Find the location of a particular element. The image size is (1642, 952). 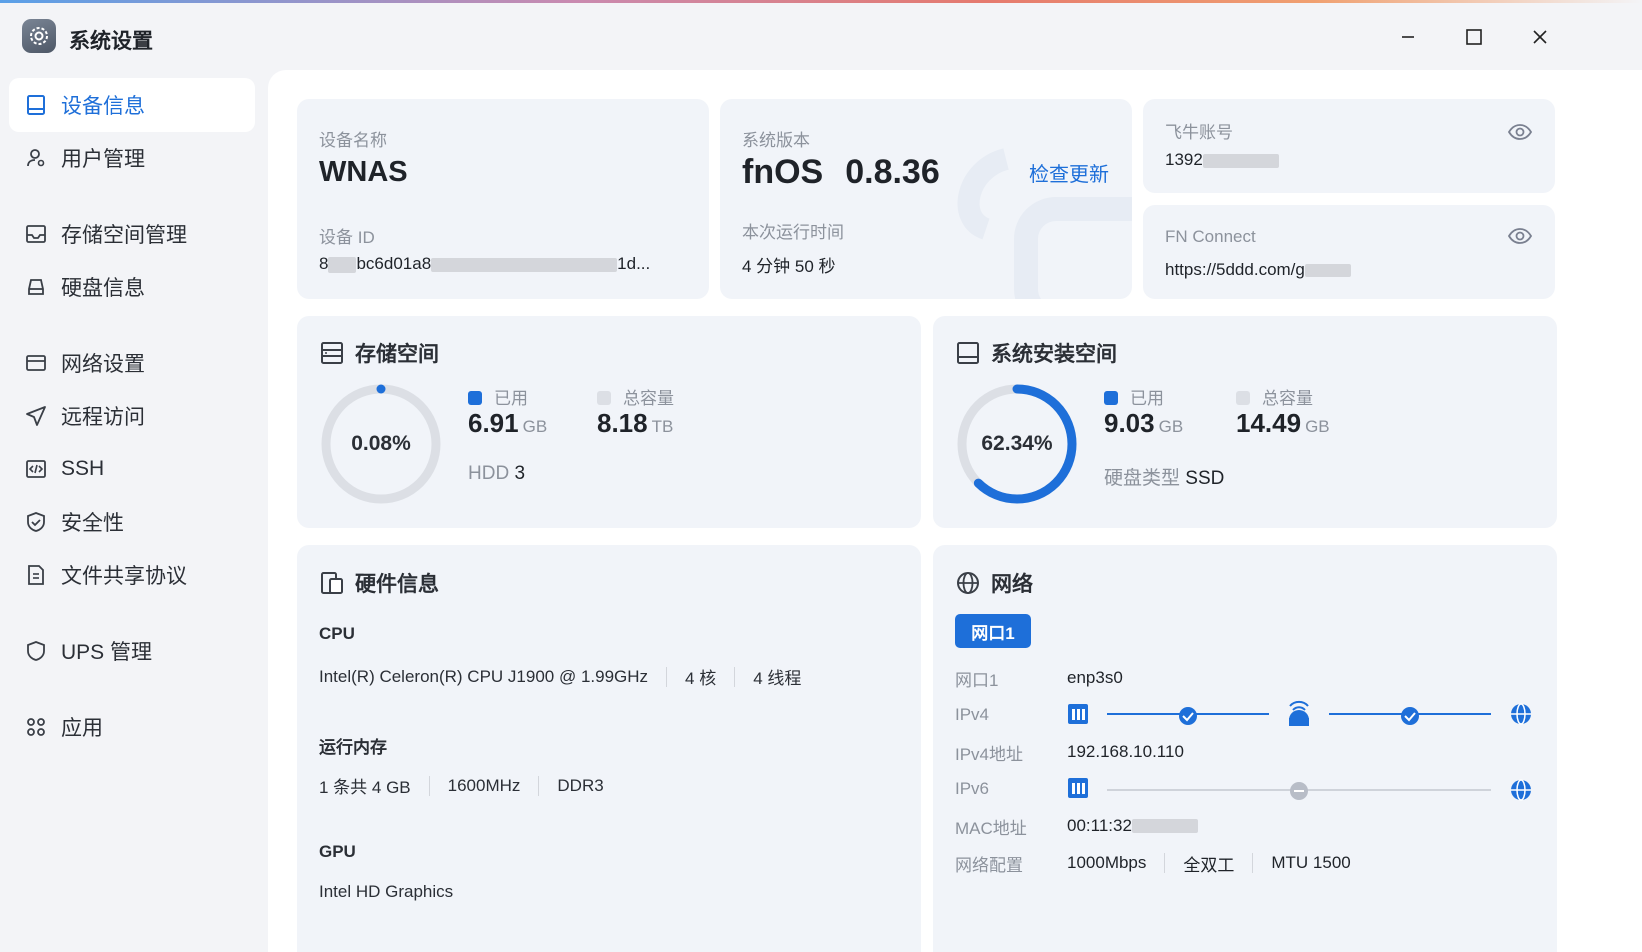

uptime-label: 本次运行时间 is located at coordinates (793, 232).